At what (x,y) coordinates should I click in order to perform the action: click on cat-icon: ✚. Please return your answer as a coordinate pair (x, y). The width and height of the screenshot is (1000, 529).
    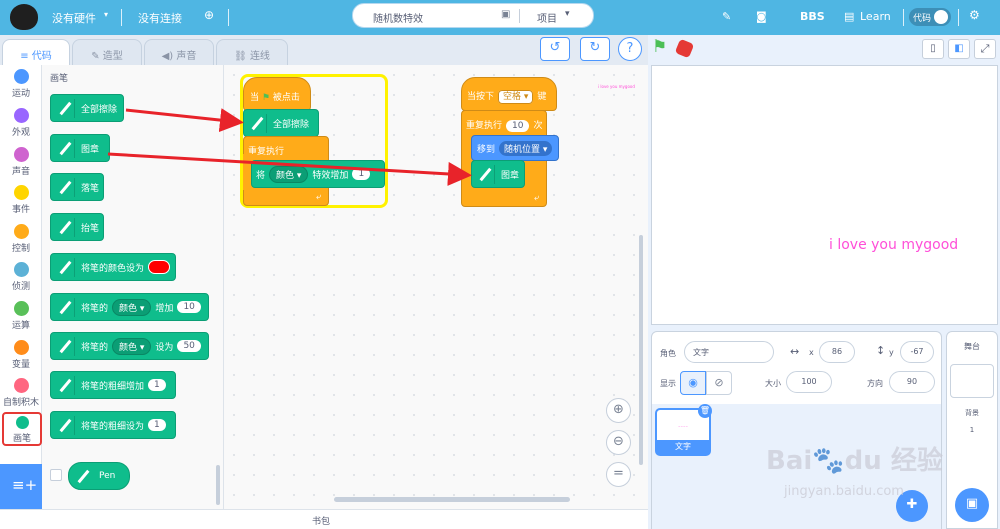
    Looking at the image, I should click on (912, 504).